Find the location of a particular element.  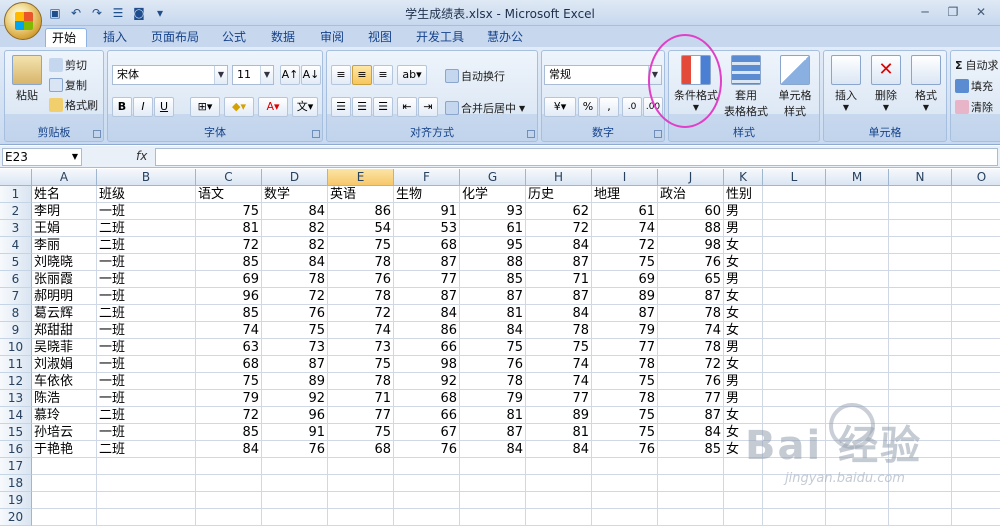

percent-button: % is located at coordinates (588, 107).